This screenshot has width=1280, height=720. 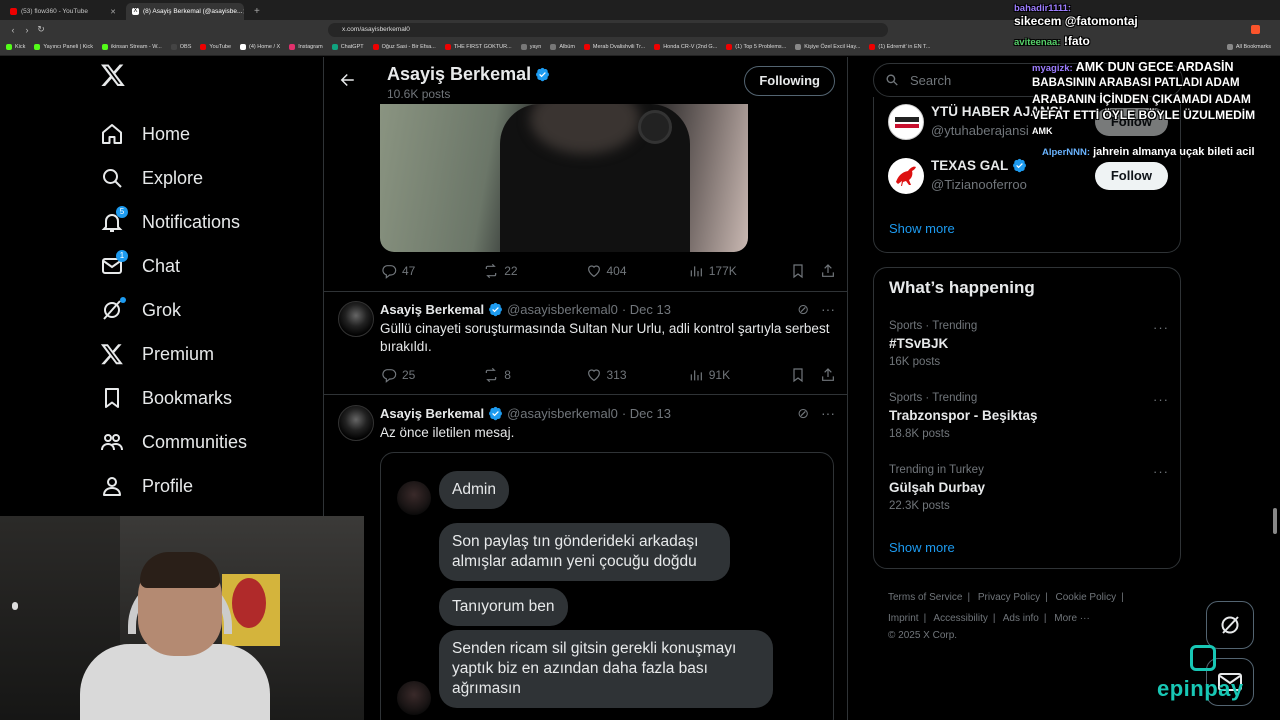 What do you see at coordinates (208, 222) in the screenshot?
I see `nav-item-notifications: 5 Notifications` at bounding box center [208, 222].